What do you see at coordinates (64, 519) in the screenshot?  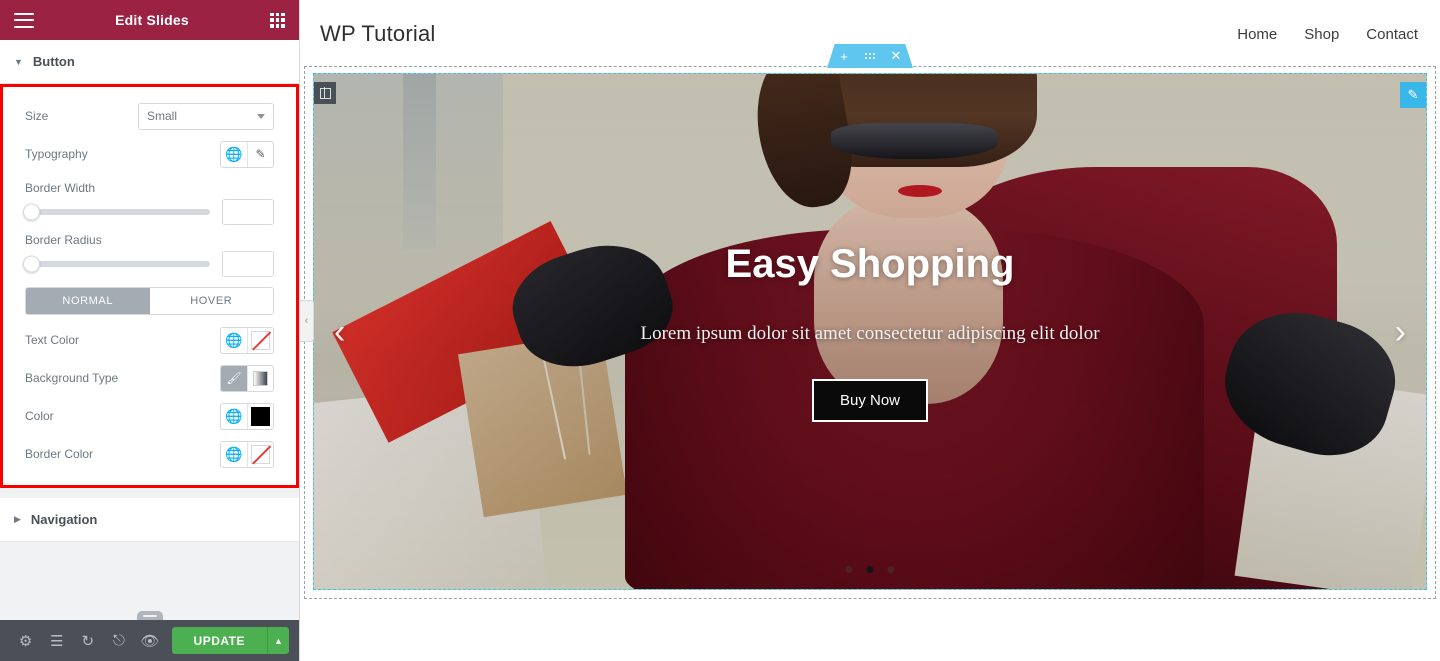 I see `section-title: Navigation` at bounding box center [64, 519].